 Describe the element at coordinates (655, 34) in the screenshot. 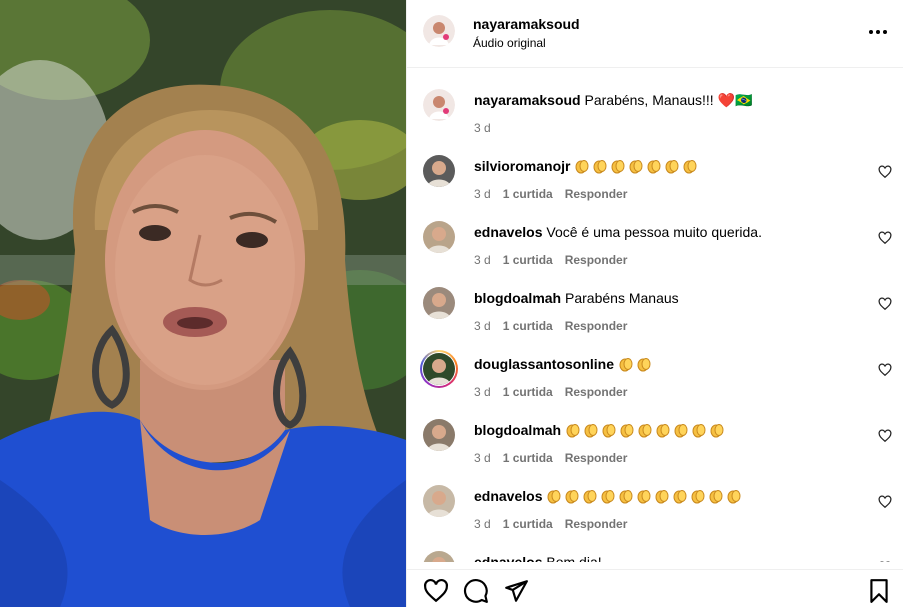

I see `post-header: nayaramaksoud Áudio original` at that location.